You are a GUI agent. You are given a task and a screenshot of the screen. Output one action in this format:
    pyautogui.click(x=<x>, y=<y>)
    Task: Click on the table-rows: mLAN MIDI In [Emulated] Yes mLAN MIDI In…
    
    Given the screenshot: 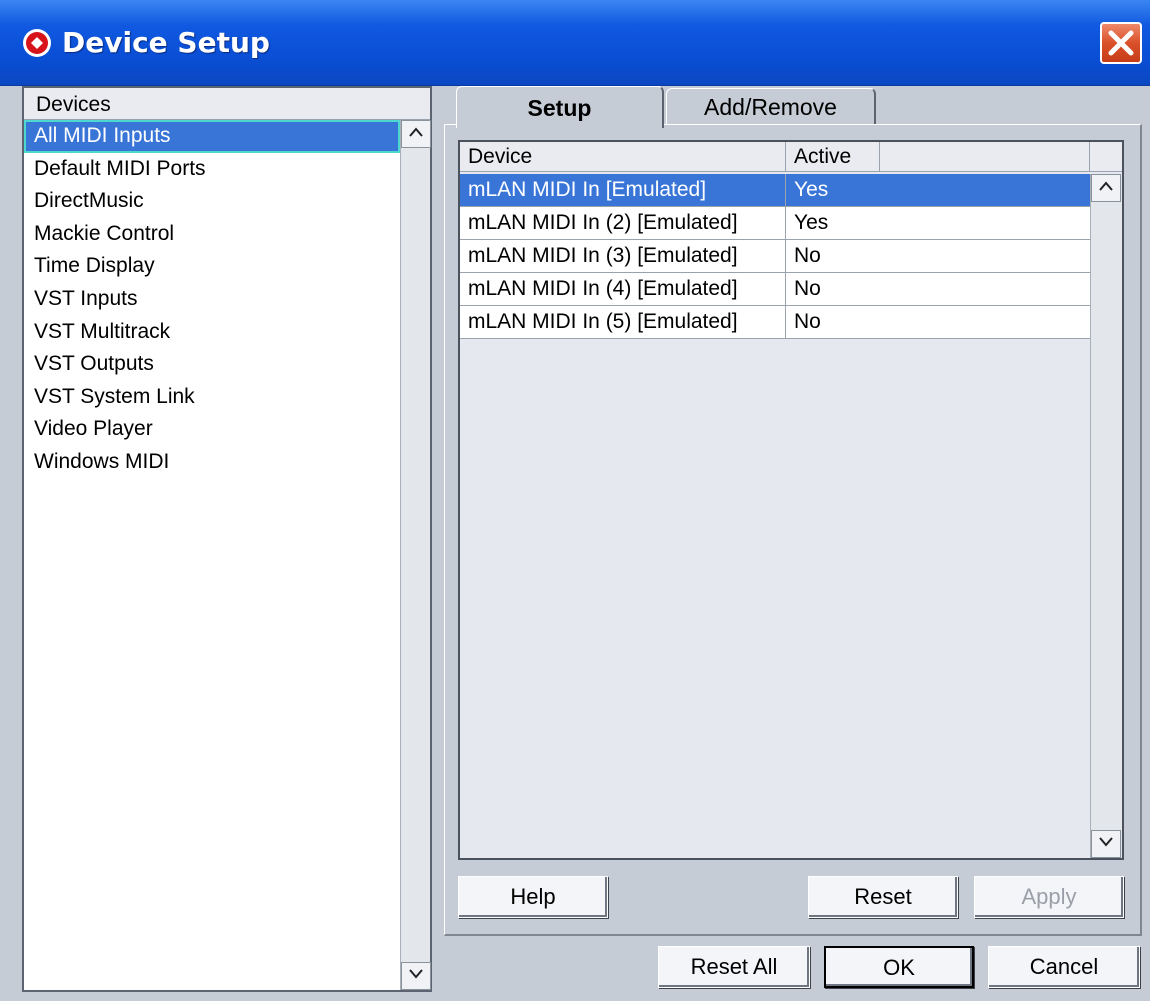 What is the action you would take?
    pyautogui.click(x=775, y=256)
    